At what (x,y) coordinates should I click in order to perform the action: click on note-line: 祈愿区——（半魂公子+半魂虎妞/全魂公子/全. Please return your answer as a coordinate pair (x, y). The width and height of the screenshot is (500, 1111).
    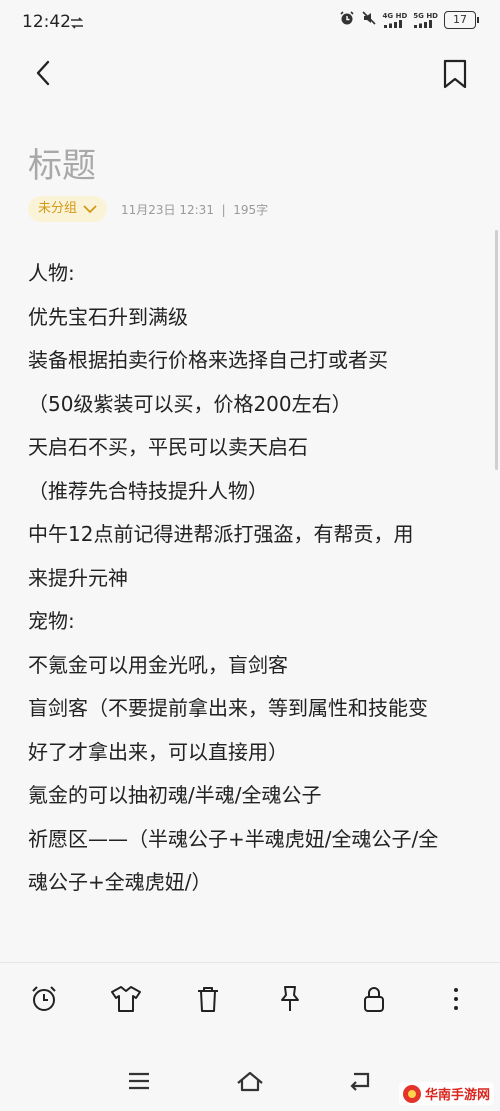
    Looking at the image, I should click on (233, 838).